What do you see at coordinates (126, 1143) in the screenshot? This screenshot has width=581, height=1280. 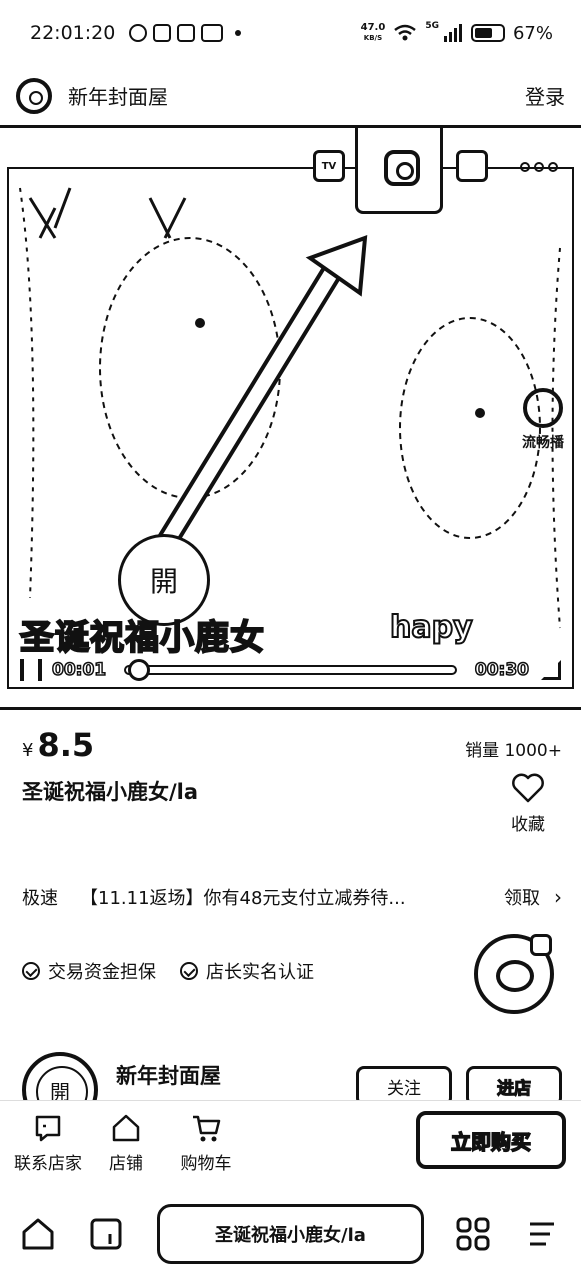 I see `store-button: 店铺` at bounding box center [126, 1143].